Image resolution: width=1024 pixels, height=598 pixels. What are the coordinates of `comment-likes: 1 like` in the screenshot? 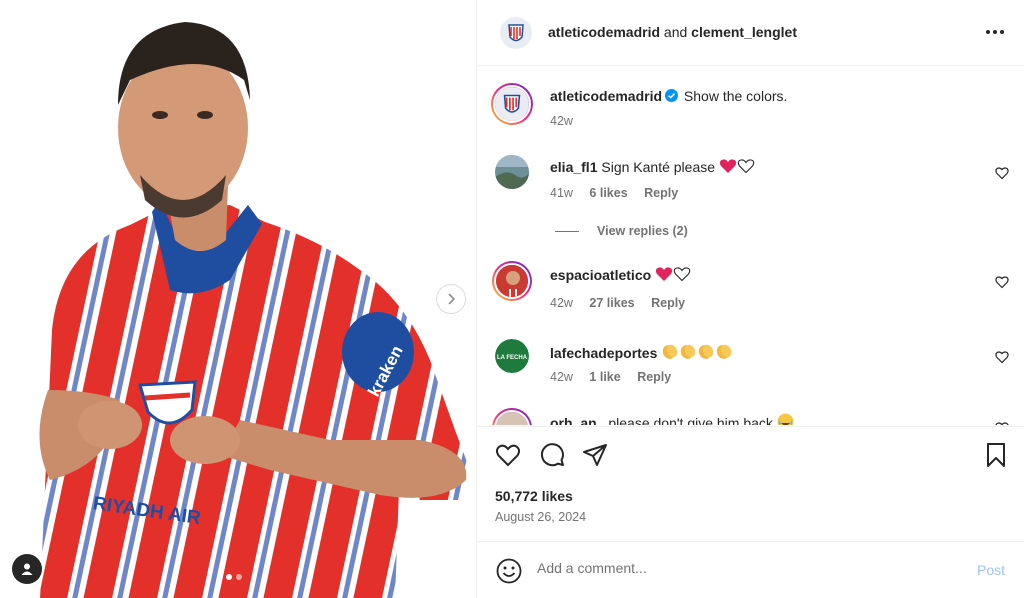 It's located at (604, 377).